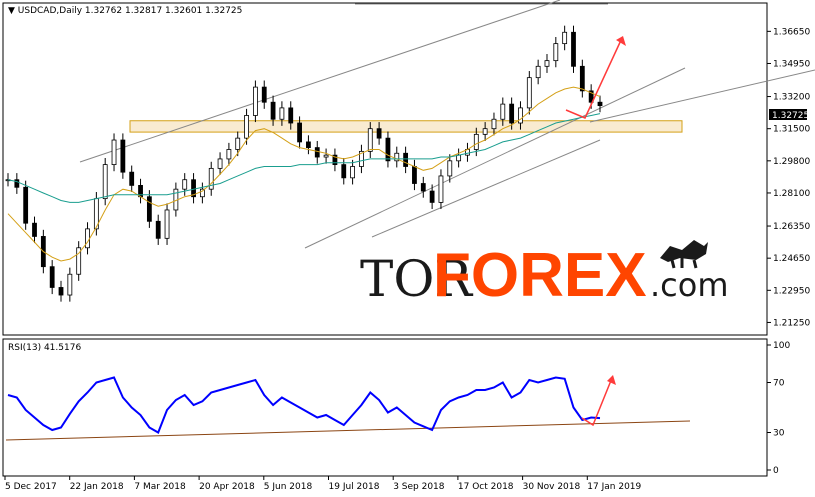 This screenshot has height=497, width=815. I want to click on x-tick-label: 20 Apr 2018, so click(227, 487).